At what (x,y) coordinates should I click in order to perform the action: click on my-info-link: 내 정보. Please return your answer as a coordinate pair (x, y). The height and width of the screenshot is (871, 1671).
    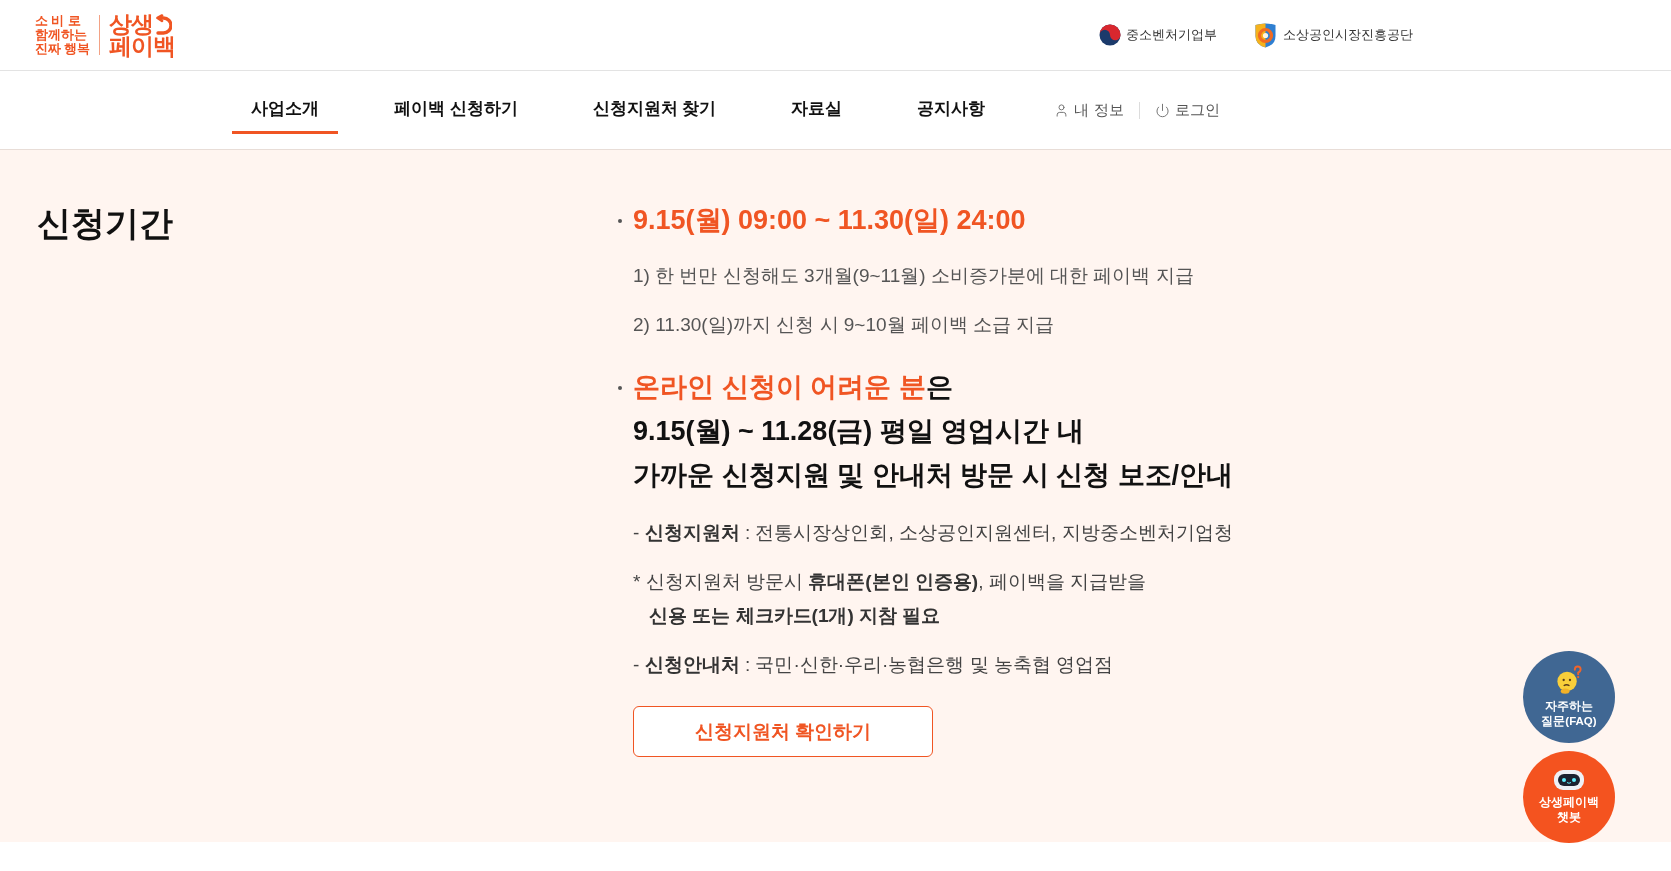
    Looking at the image, I should click on (1089, 110).